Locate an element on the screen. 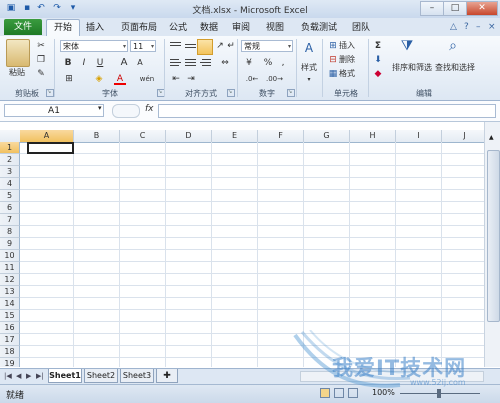 This screenshot has height=403, width=500. sheet-tab-sheet1: Sheet1 is located at coordinates (65, 376).